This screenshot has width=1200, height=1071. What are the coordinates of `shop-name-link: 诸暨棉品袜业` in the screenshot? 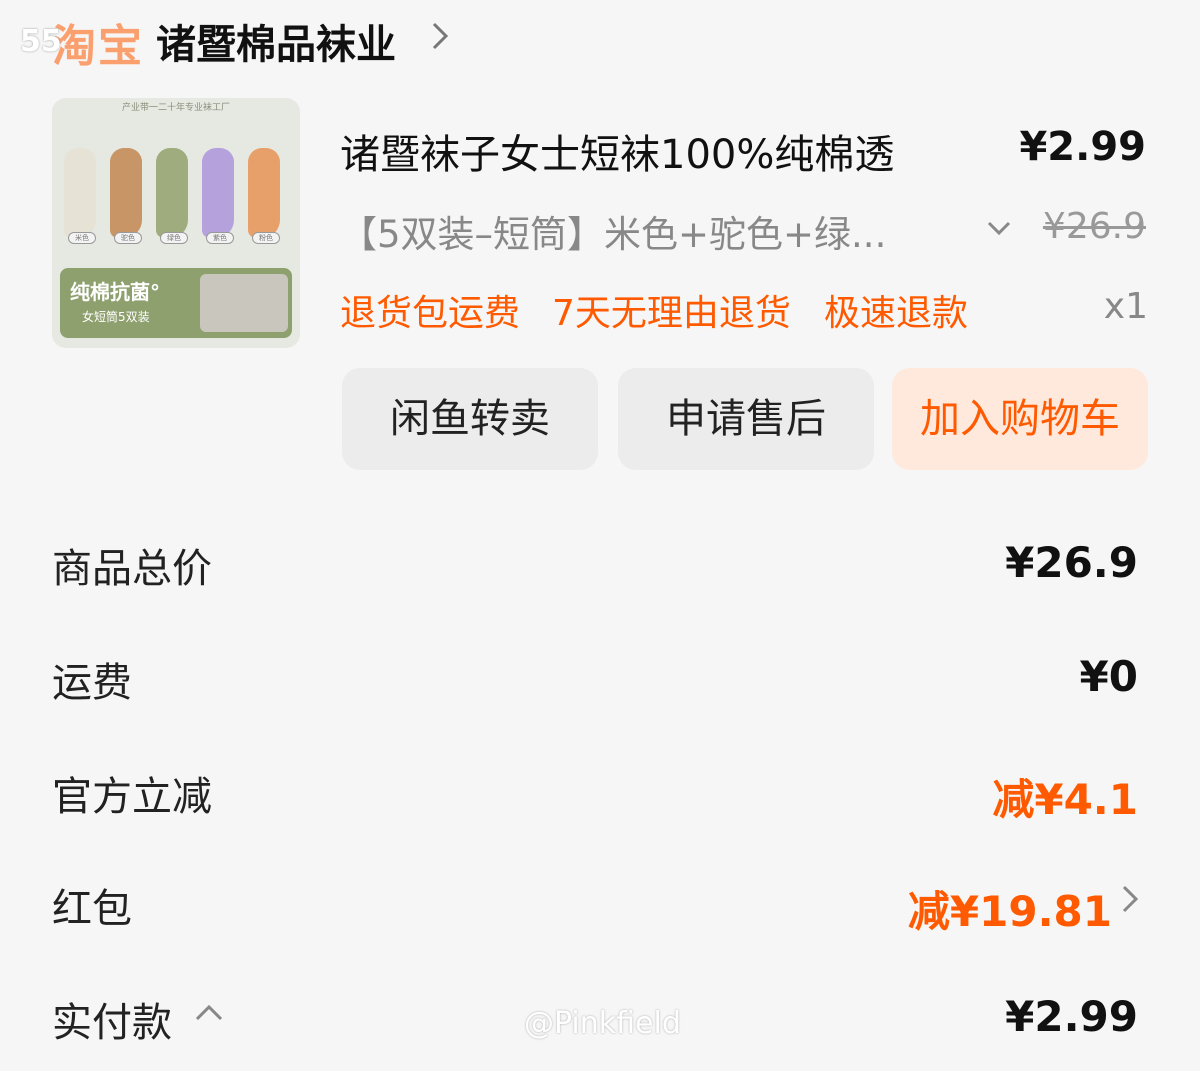 It's located at (276, 41).